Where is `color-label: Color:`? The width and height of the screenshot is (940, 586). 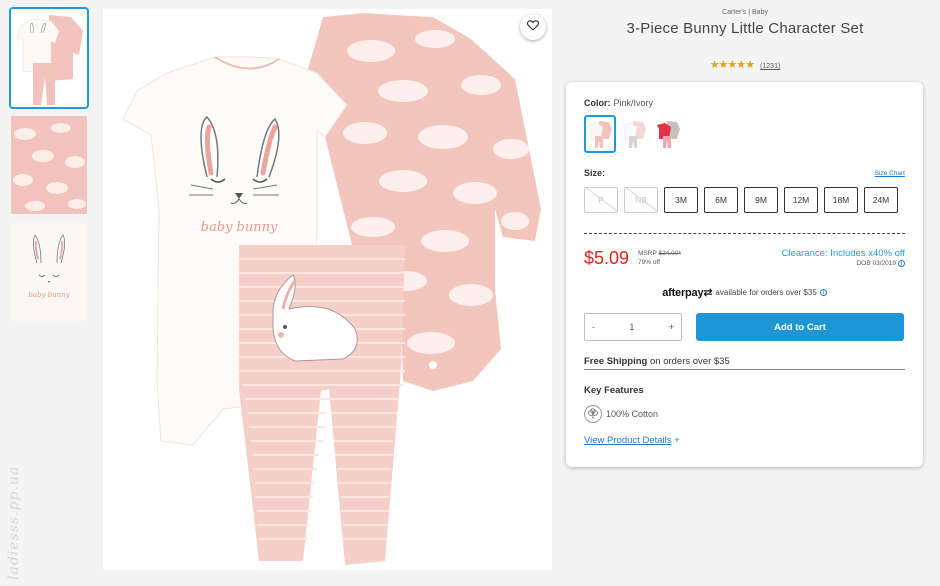 color-label: Color: is located at coordinates (597, 103).